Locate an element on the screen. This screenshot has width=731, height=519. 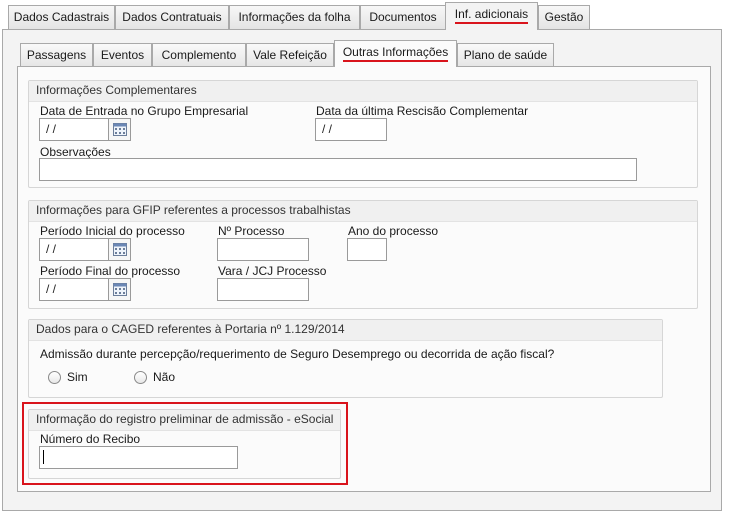
entrada-calendar-button is located at coordinates (120, 129).